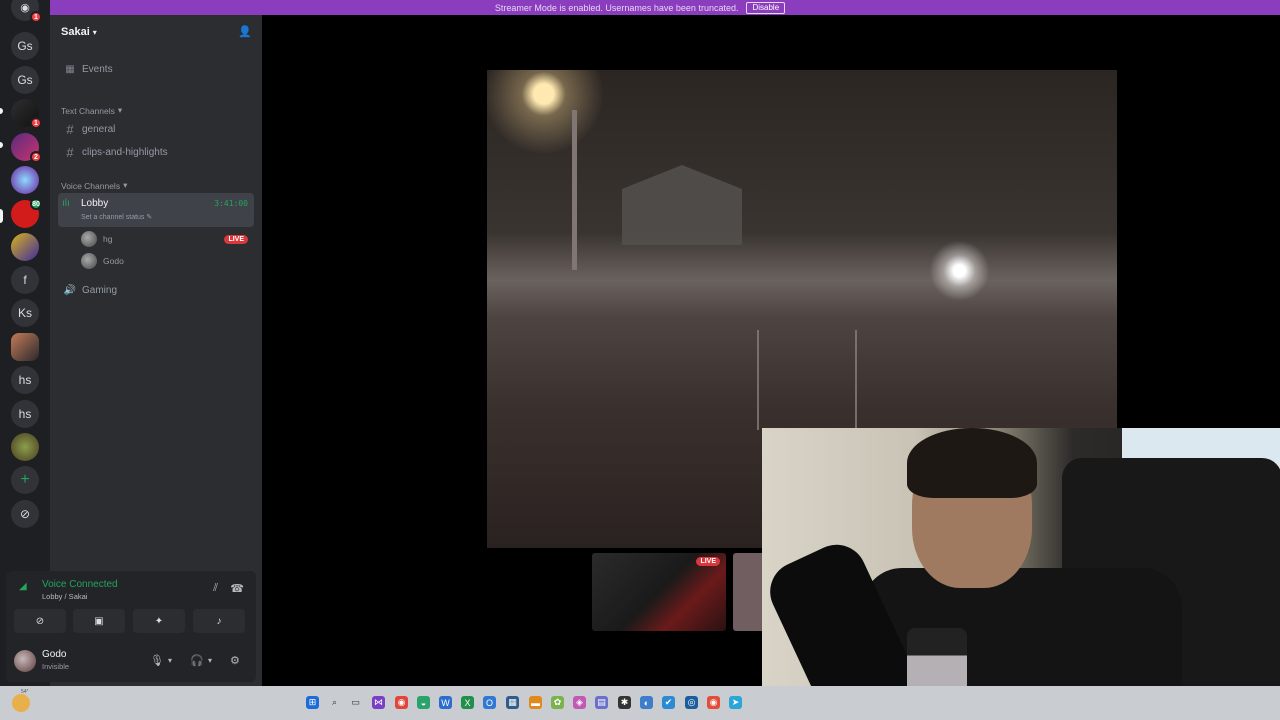 The image size is (1280, 720). Describe the element at coordinates (156, 290) in the screenshot. I see `voice-channel-gaming: 🔊 Gaming` at that location.